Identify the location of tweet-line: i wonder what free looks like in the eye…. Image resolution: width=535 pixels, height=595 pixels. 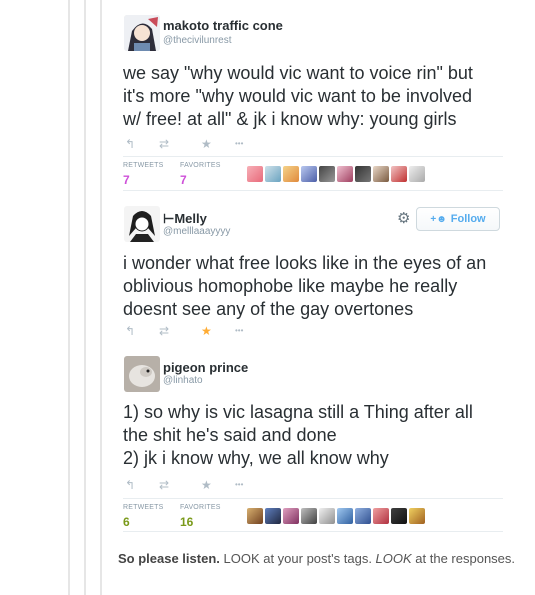
(305, 263).